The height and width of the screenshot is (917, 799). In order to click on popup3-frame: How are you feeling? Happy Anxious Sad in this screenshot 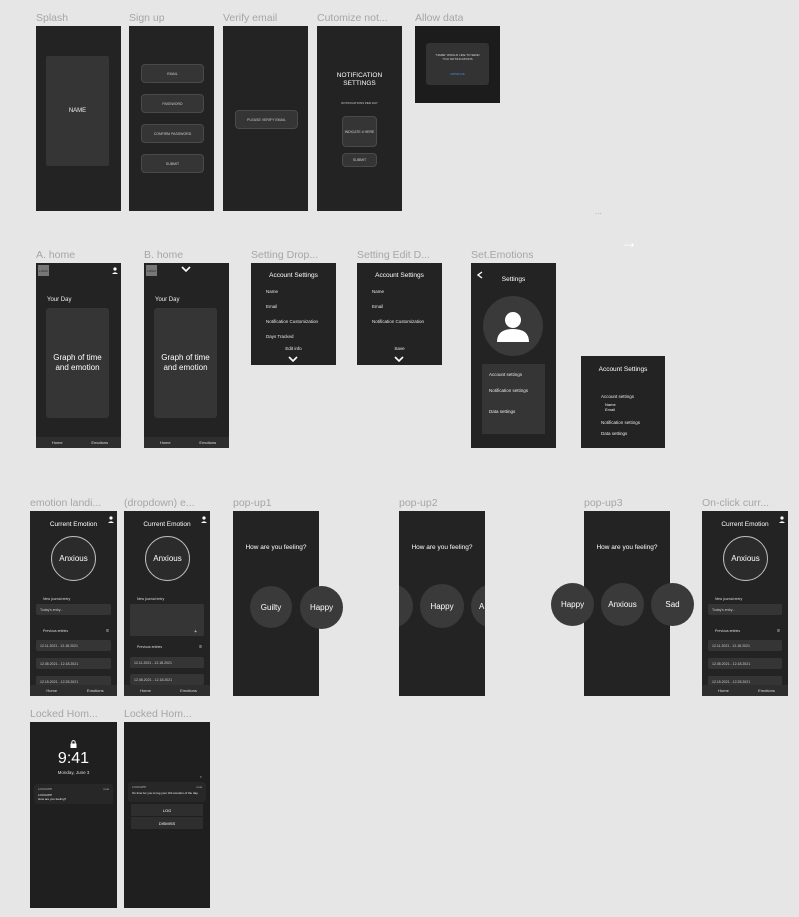, I will do `click(622, 603)`.